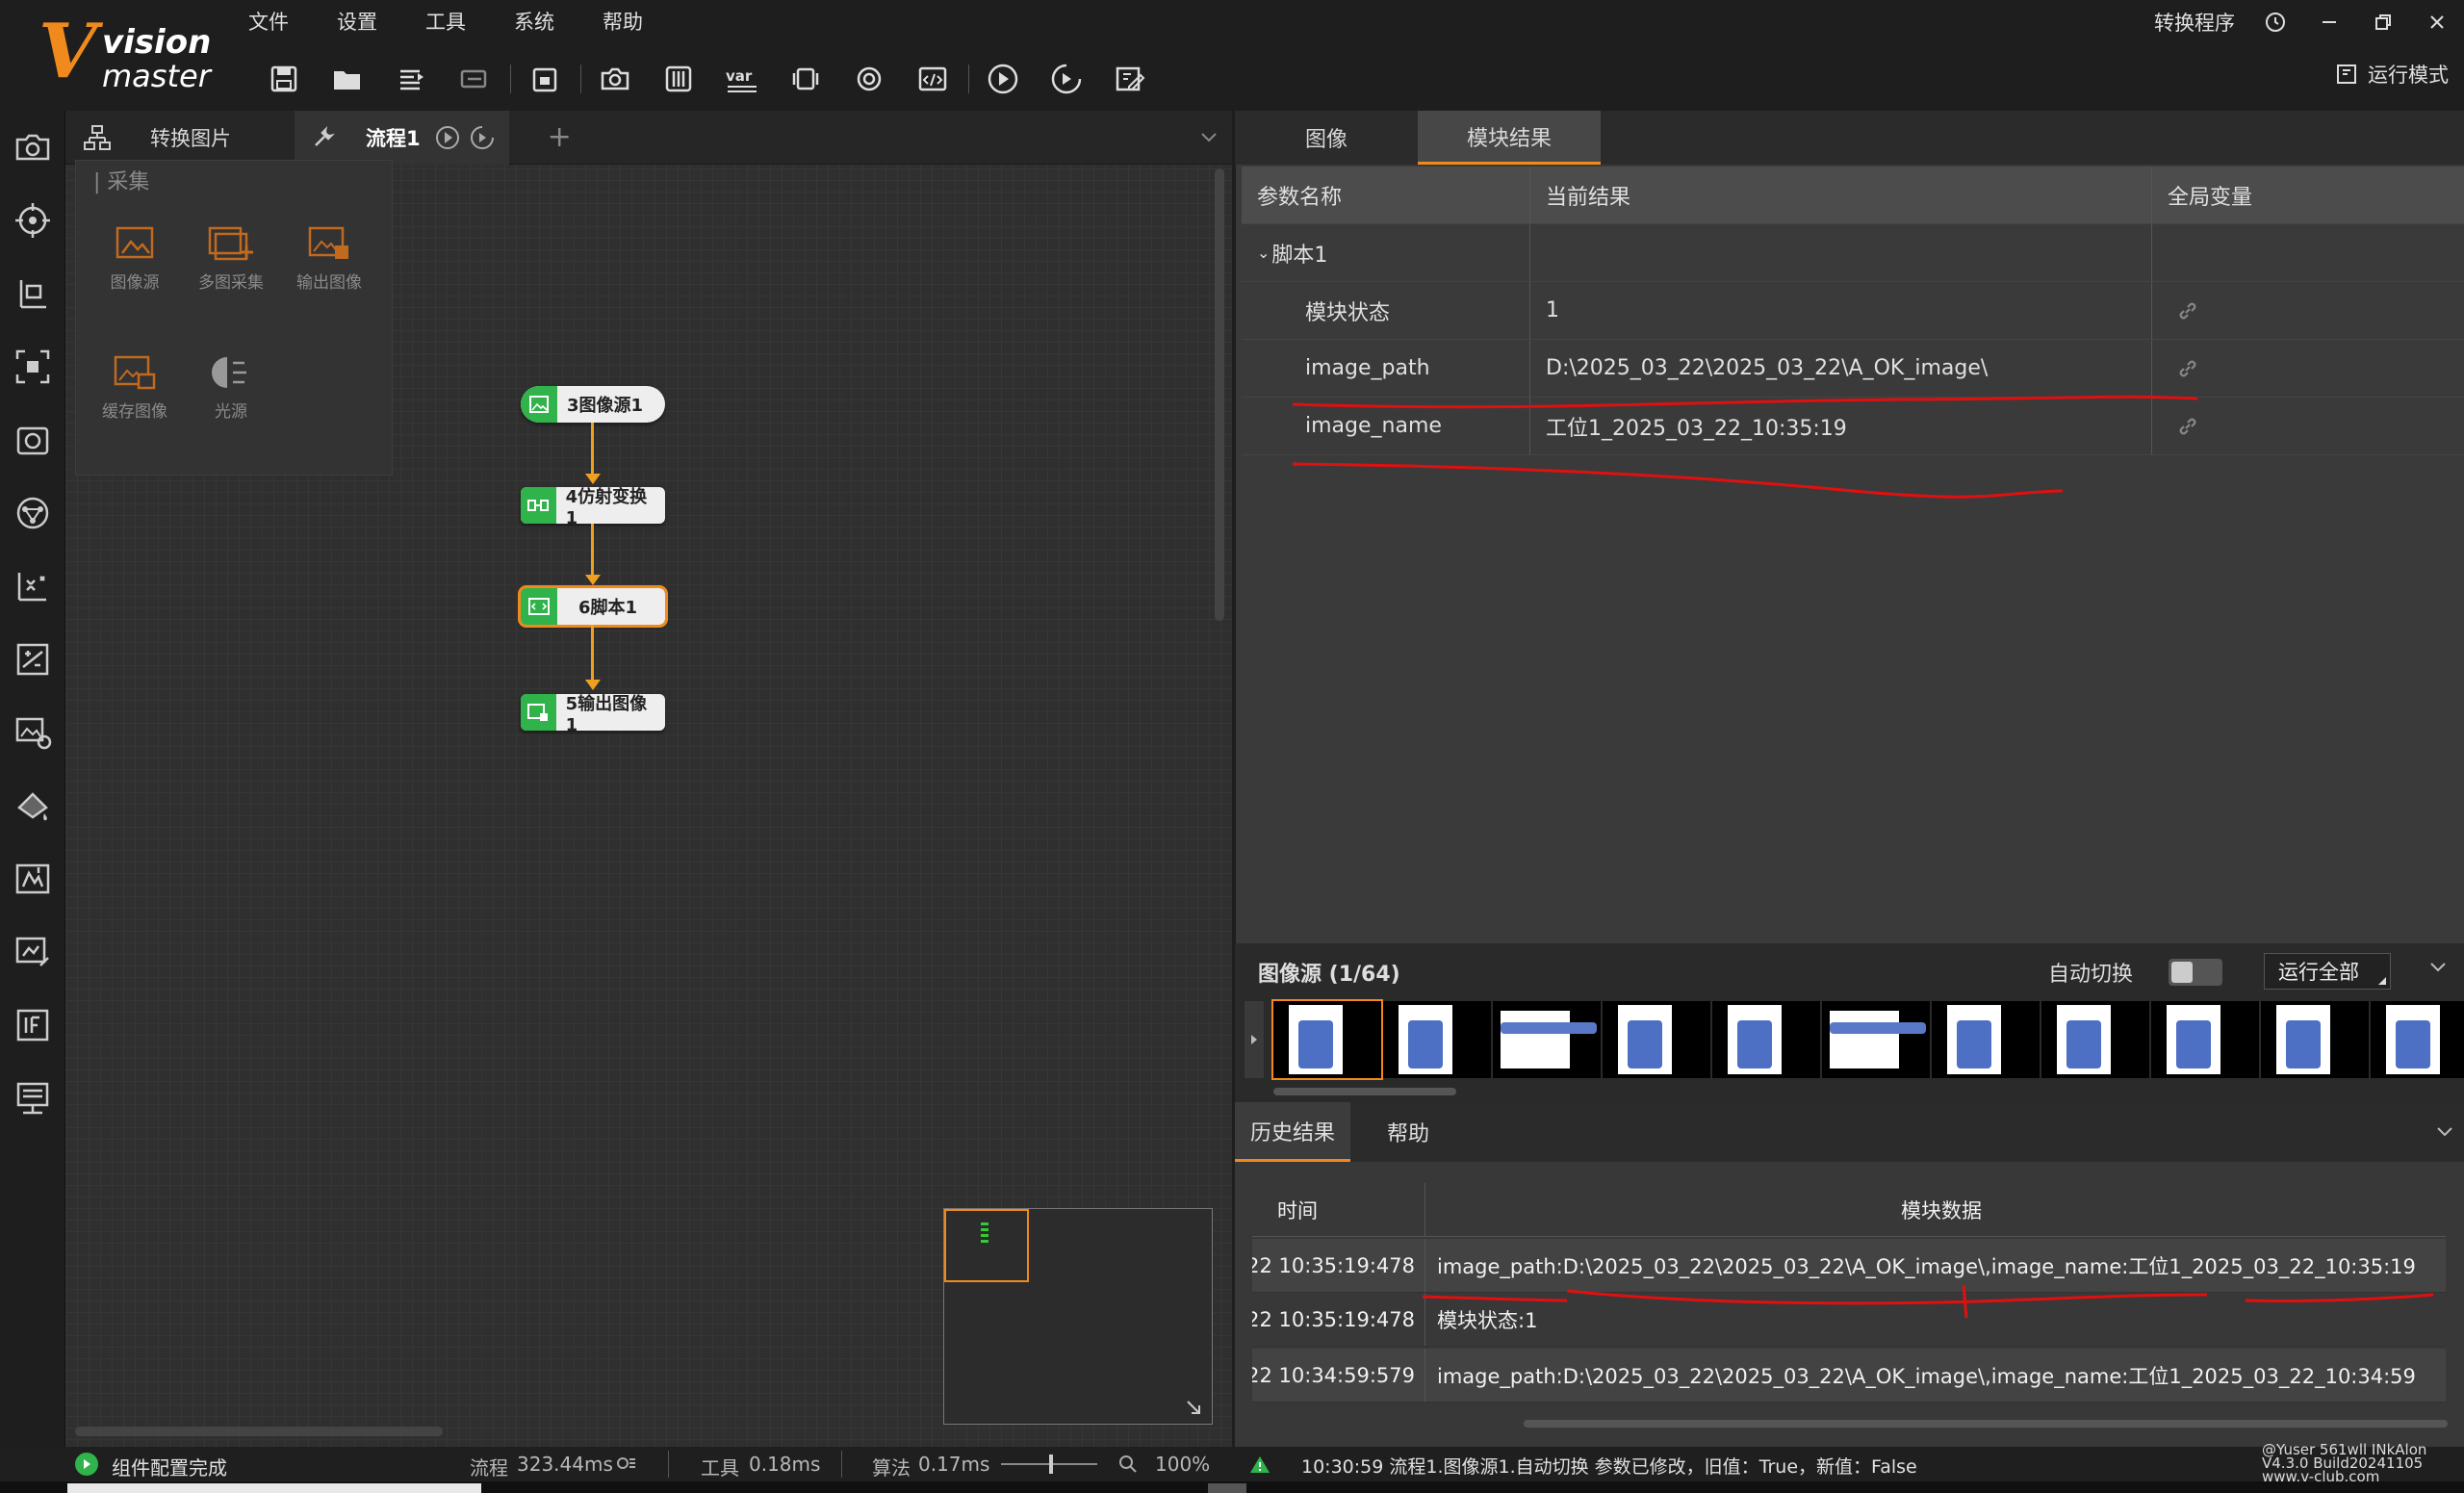  Describe the element at coordinates (2383, 22) in the screenshot. I see `restore-icon` at that location.